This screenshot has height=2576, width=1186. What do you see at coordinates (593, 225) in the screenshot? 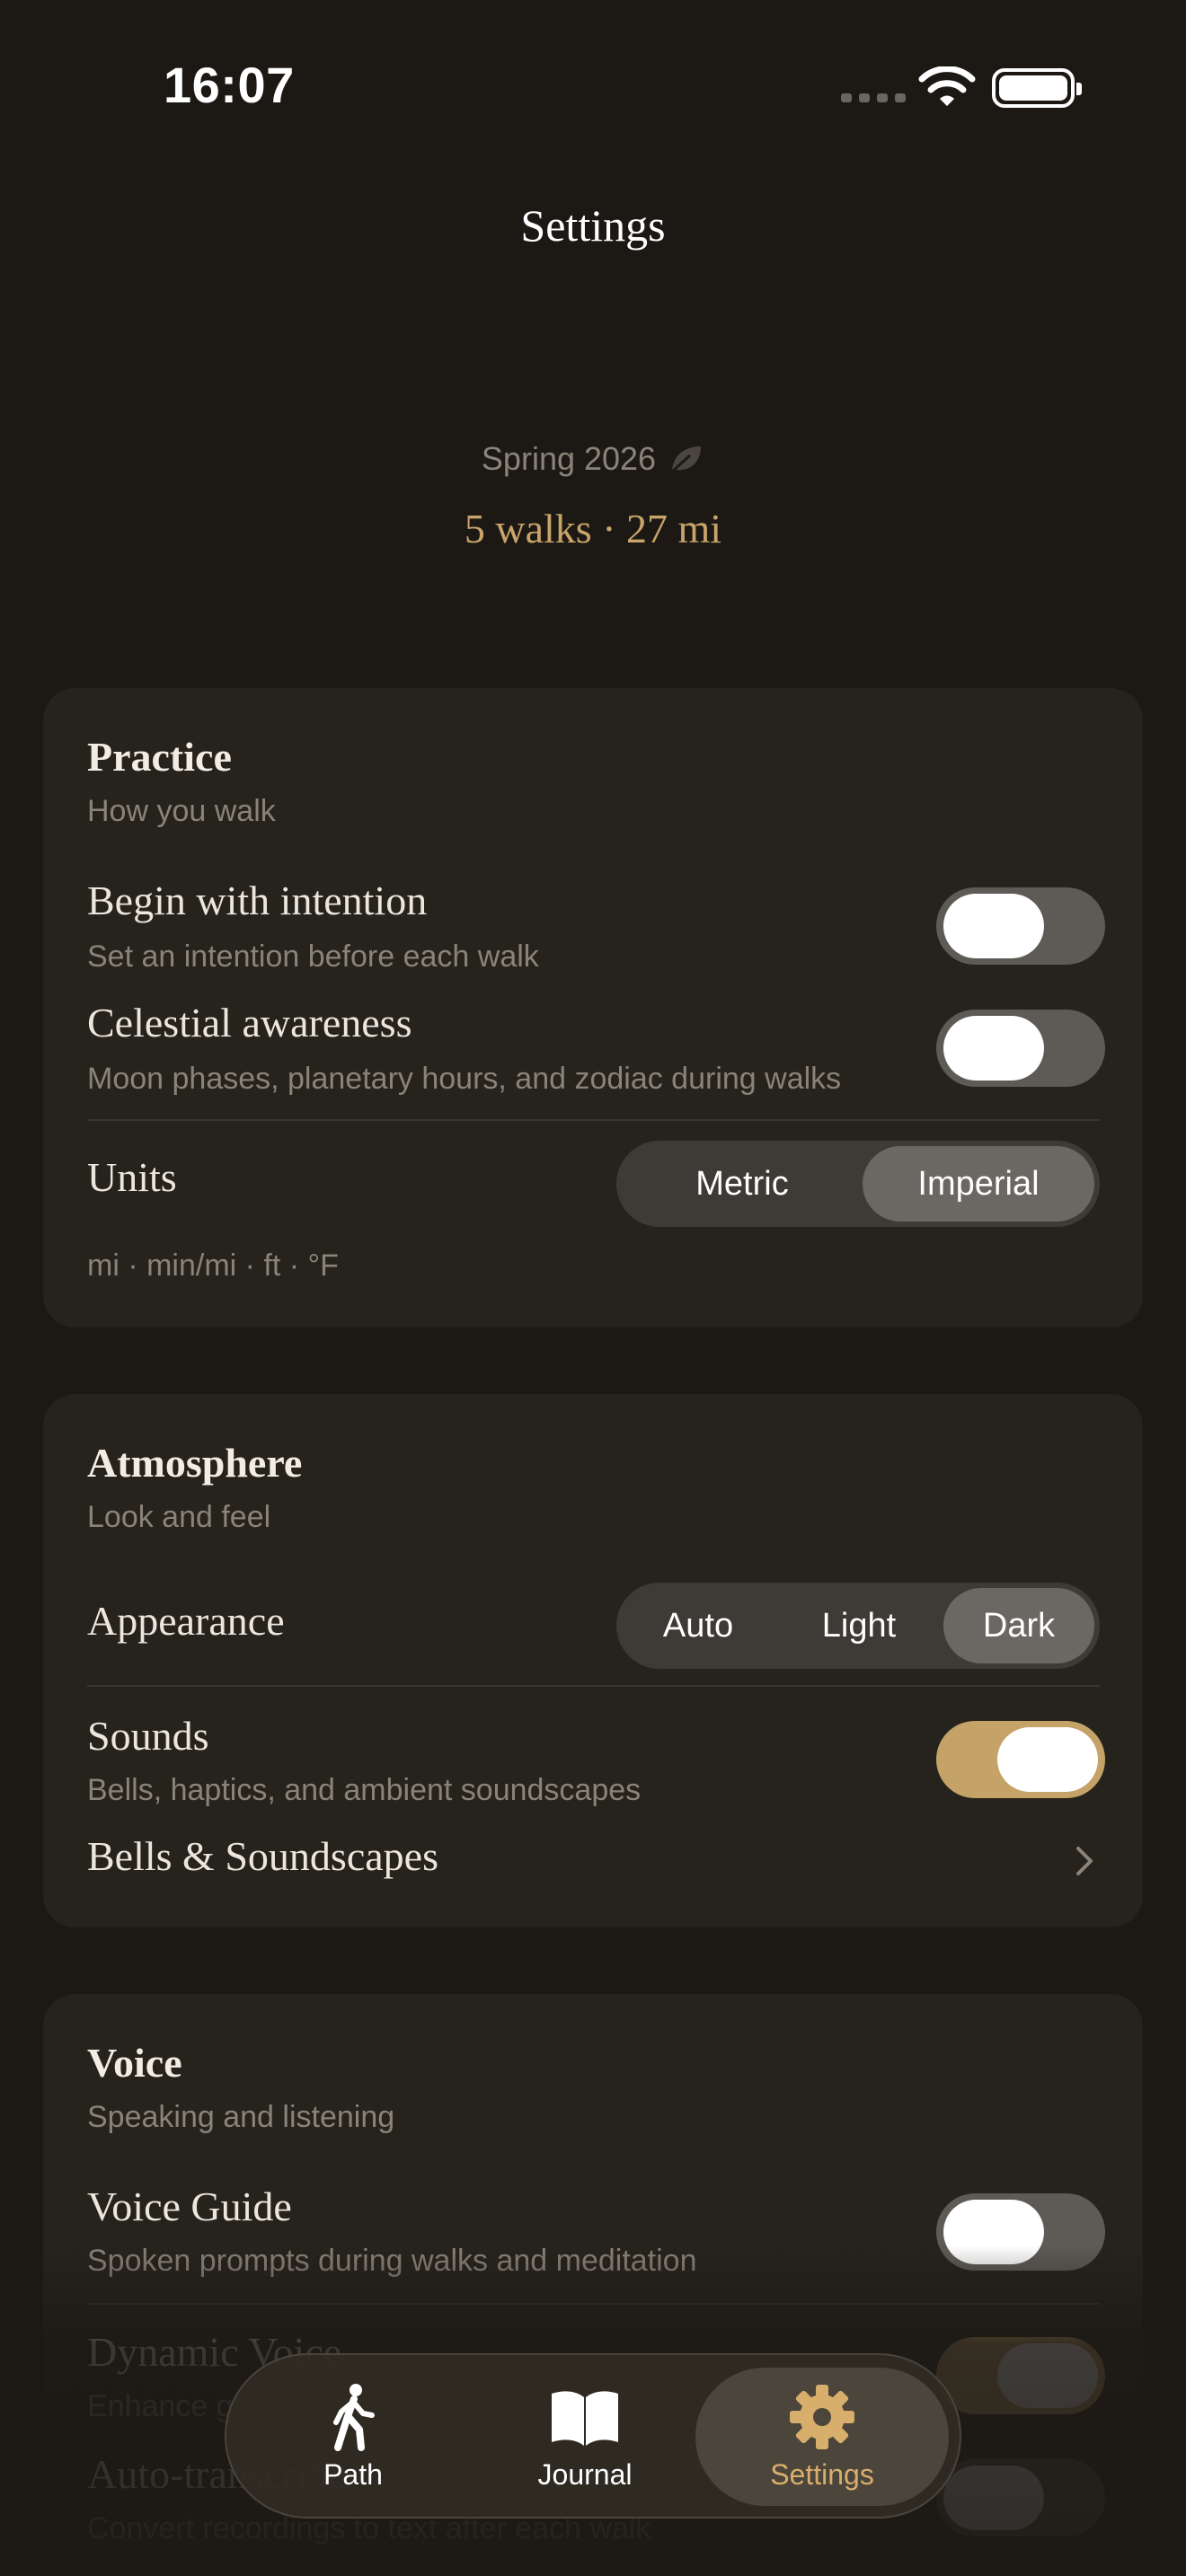
I see `page-title: Settings` at bounding box center [593, 225].